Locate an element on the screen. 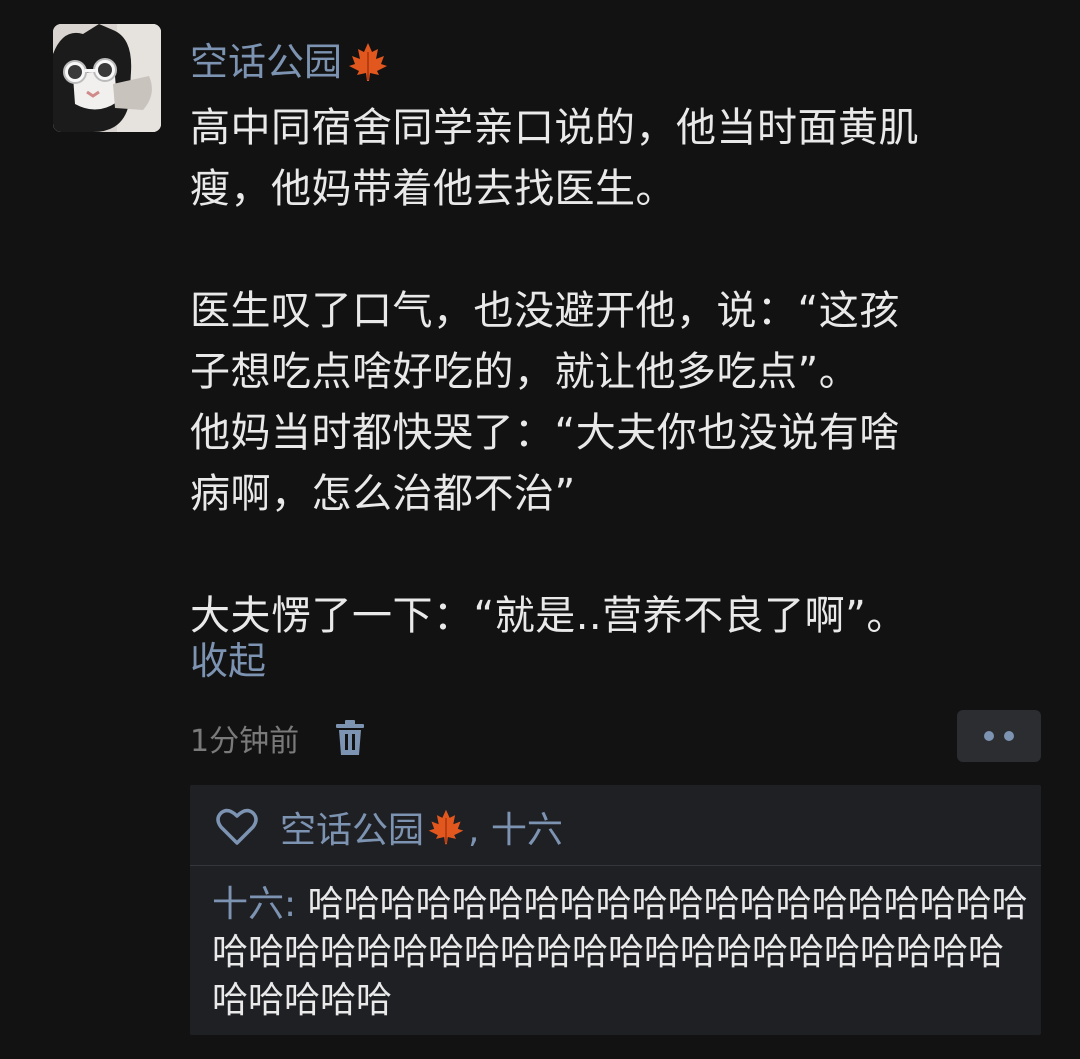 The width and height of the screenshot is (1080, 1059). divider is located at coordinates (615, 865).